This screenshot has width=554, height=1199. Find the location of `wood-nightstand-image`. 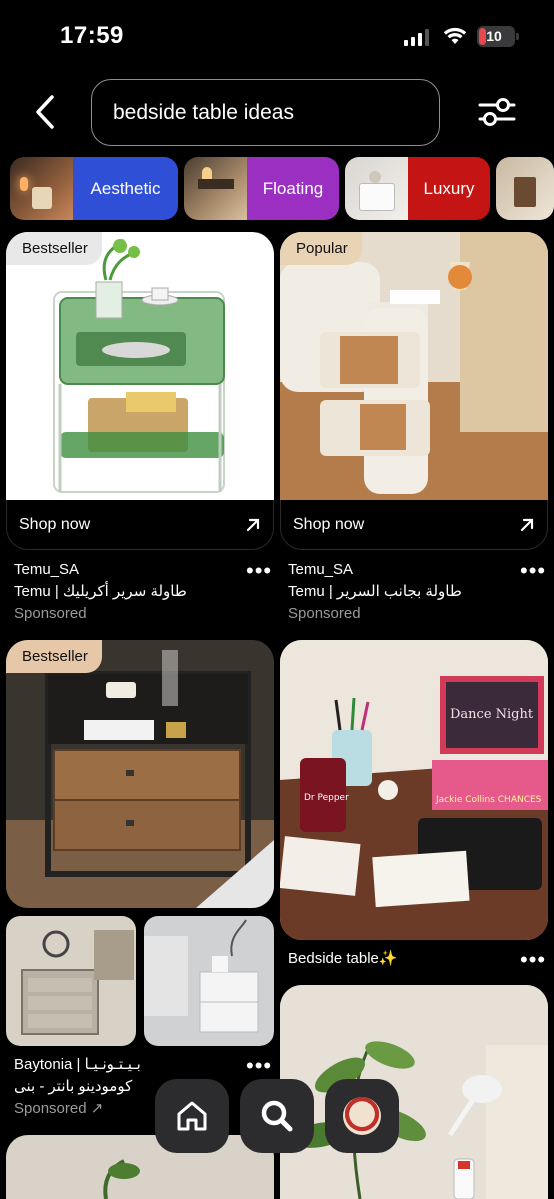

wood-nightstand-image is located at coordinates (140, 774).